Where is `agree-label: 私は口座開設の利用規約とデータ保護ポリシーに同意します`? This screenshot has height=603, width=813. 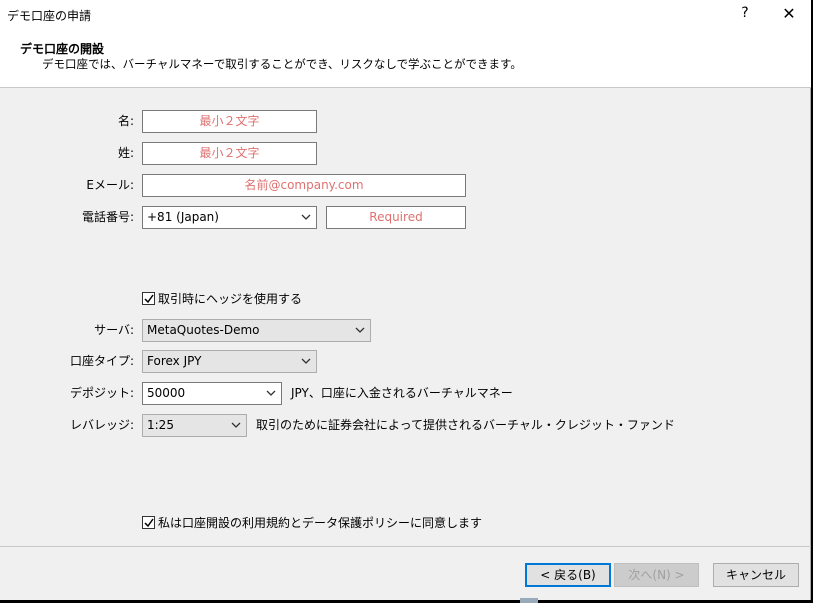 agree-label: 私は口座開設の利用規約とデータ保護ポリシーに同意します is located at coordinates (320, 523).